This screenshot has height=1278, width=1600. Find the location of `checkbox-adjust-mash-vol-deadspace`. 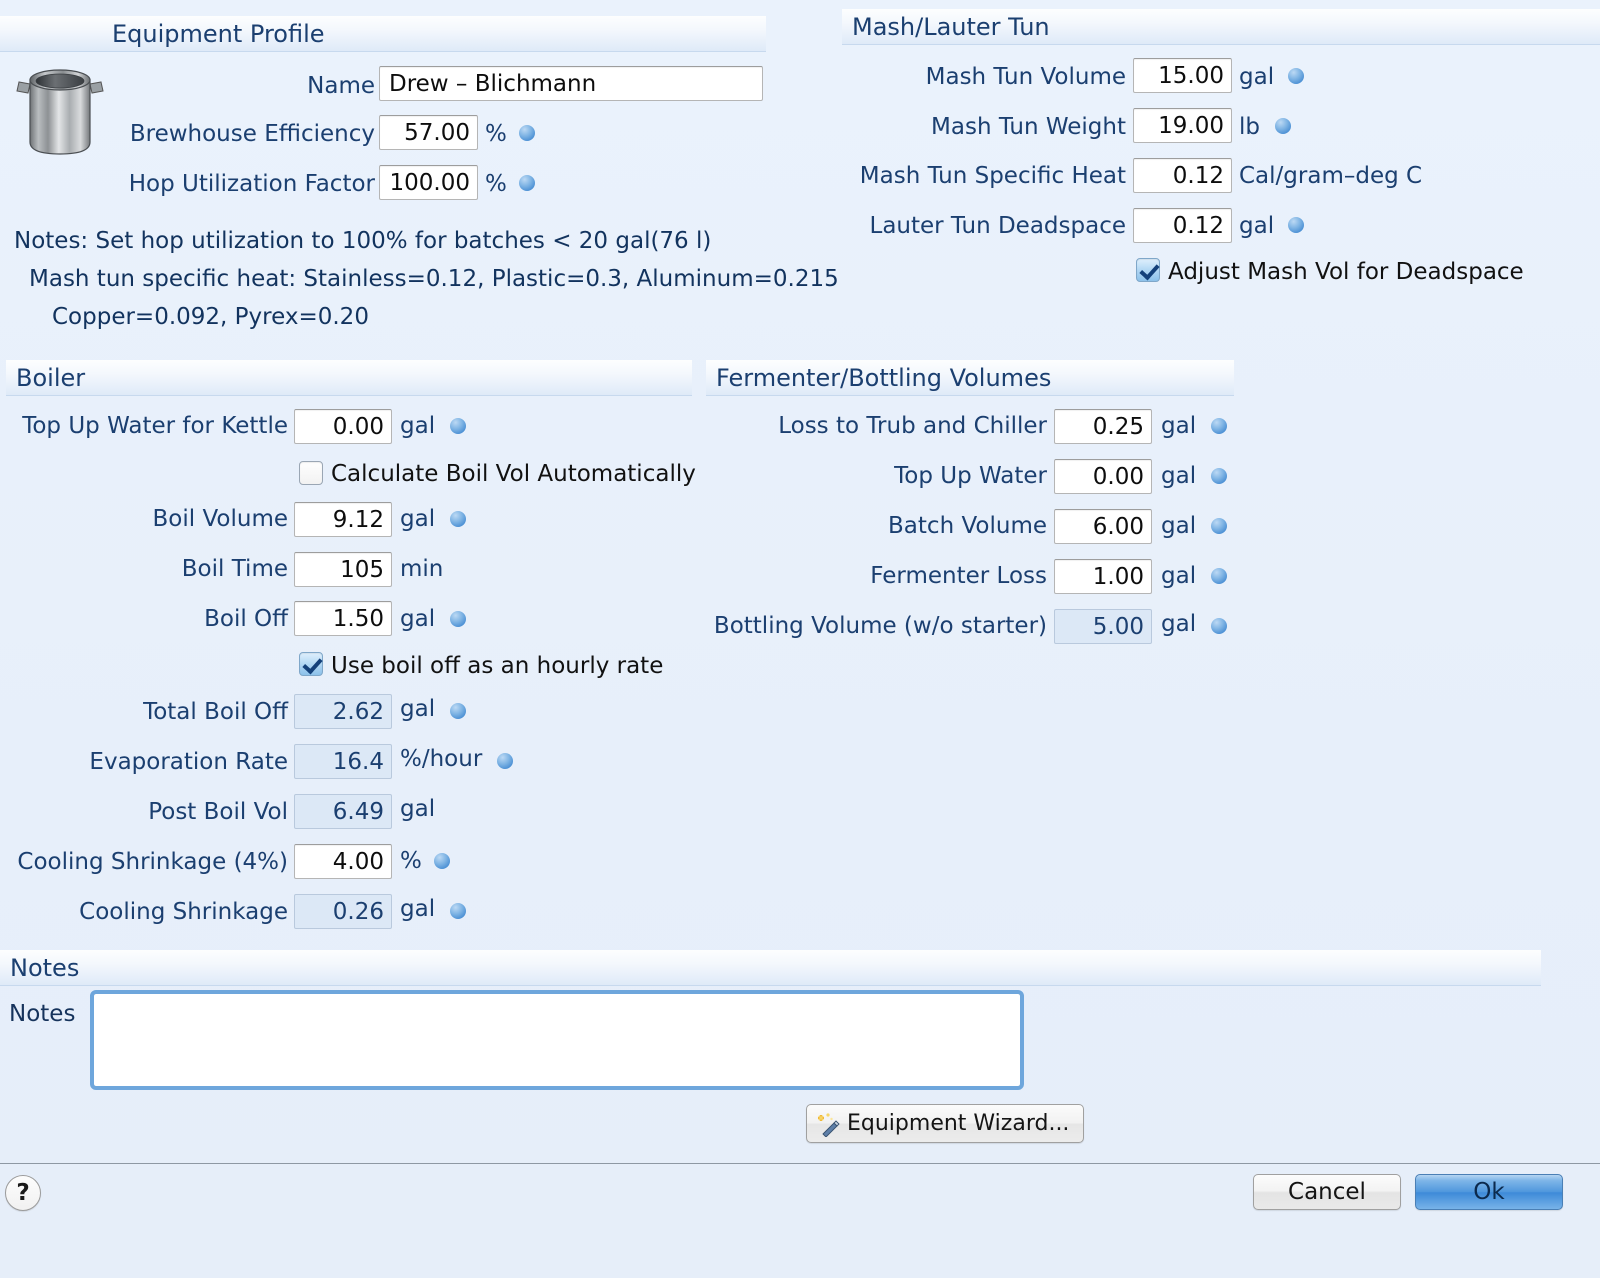

checkbox-adjust-mash-vol-deadspace is located at coordinates (1148, 270).